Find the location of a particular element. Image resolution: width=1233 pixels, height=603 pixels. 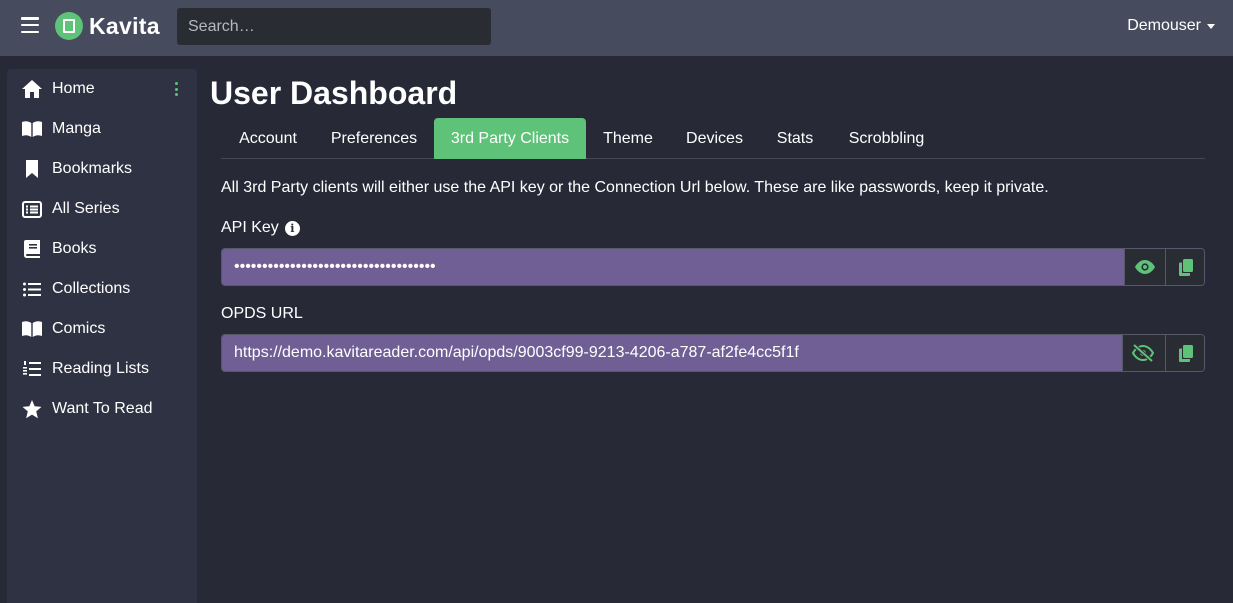

api-key-label: API Key is located at coordinates (250, 227).